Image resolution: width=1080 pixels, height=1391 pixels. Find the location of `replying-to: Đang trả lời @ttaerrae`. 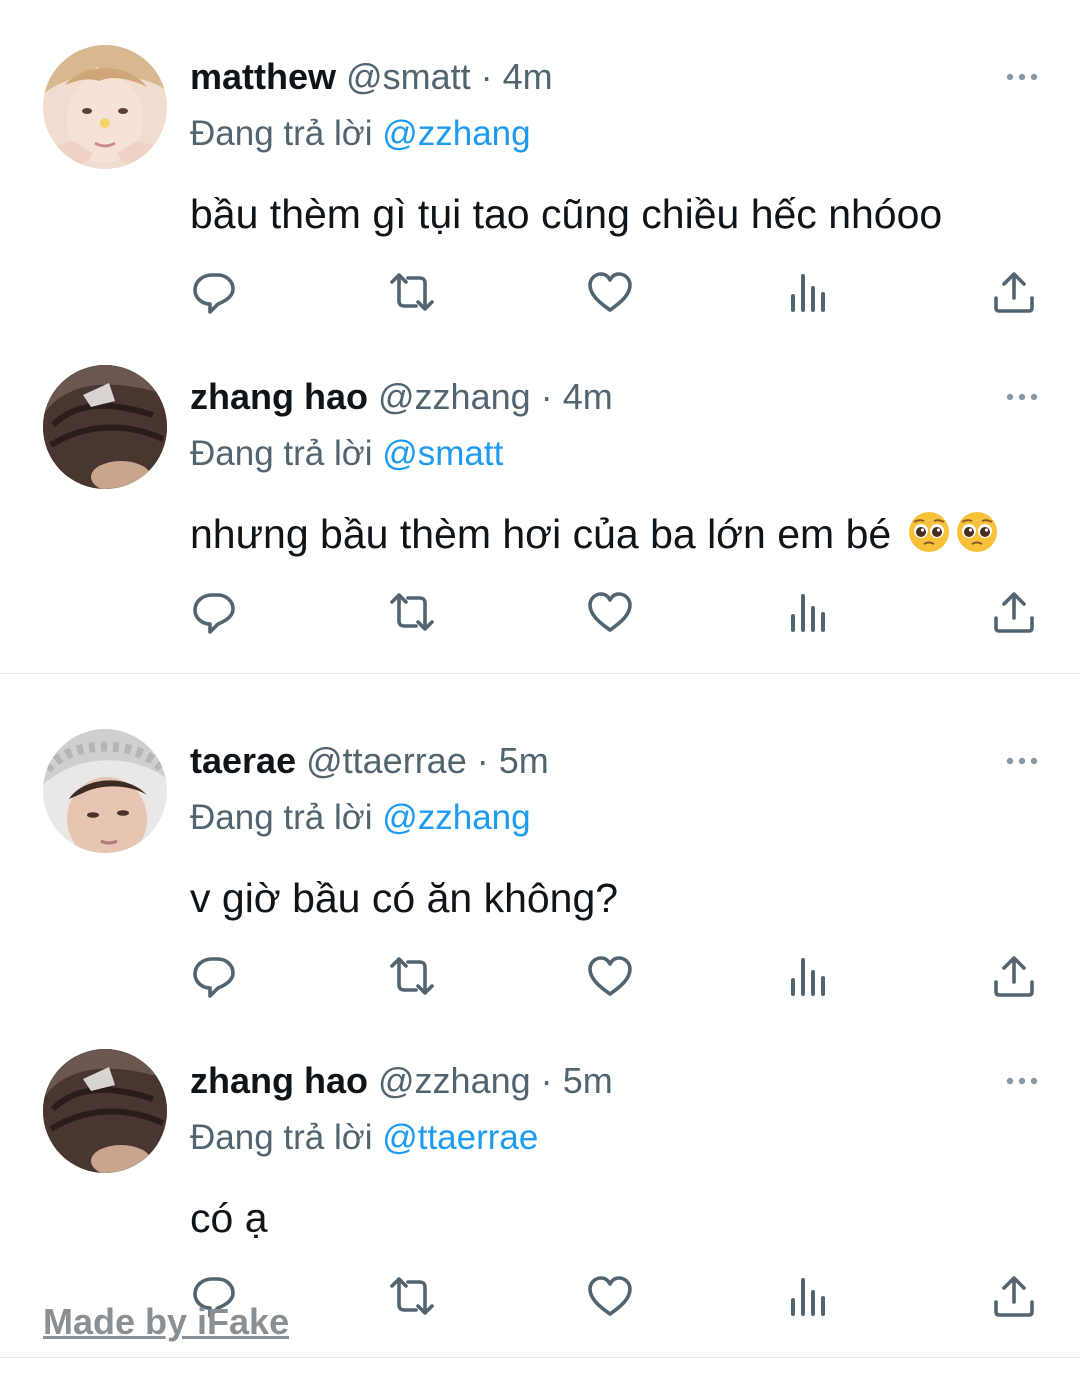

replying-to: Đang trả lời @ttaerrae is located at coordinates (364, 1138).